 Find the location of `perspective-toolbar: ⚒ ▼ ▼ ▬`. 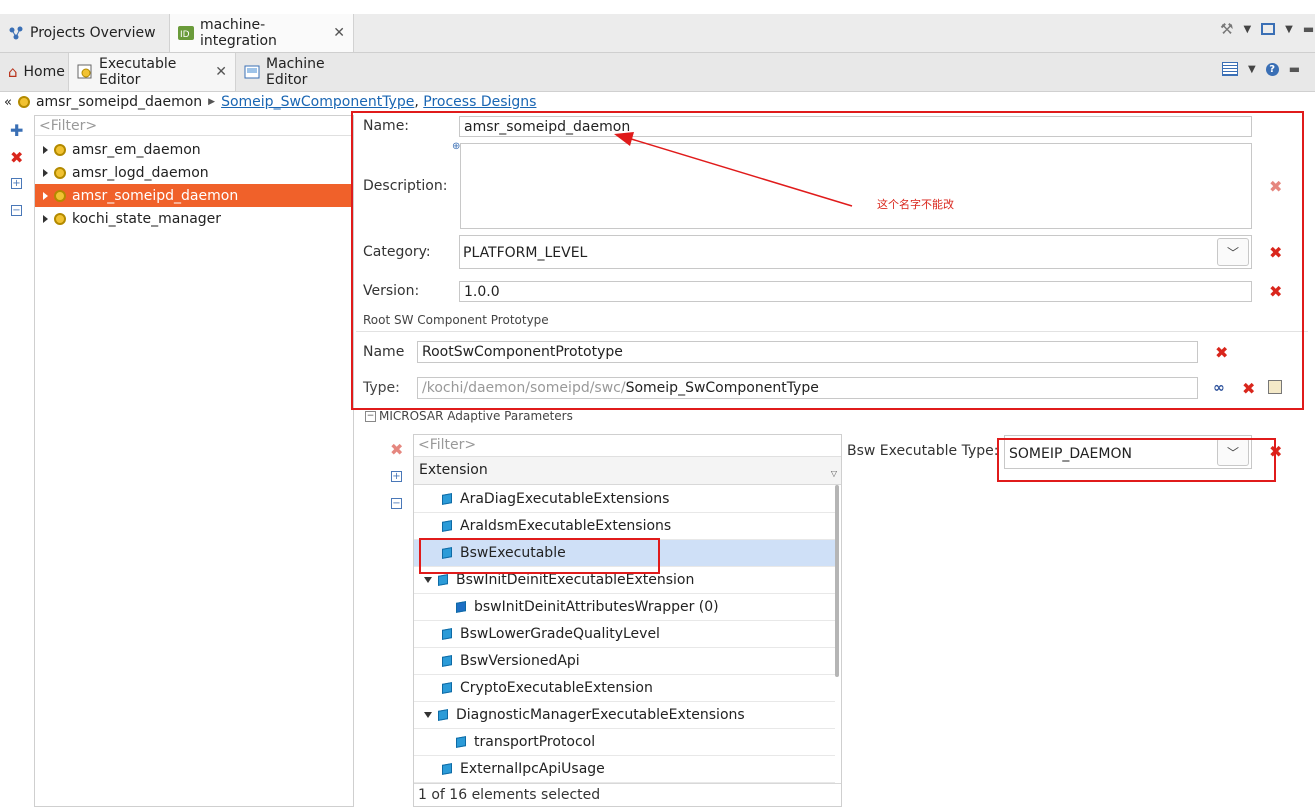

perspective-toolbar: ⚒ ▼ ▼ ▬ is located at coordinates (1267, 29).